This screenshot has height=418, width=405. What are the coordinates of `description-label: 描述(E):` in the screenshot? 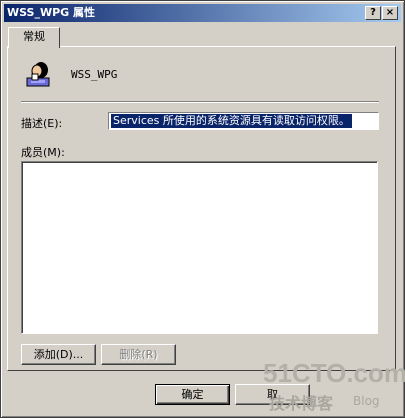 It's located at (42, 123).